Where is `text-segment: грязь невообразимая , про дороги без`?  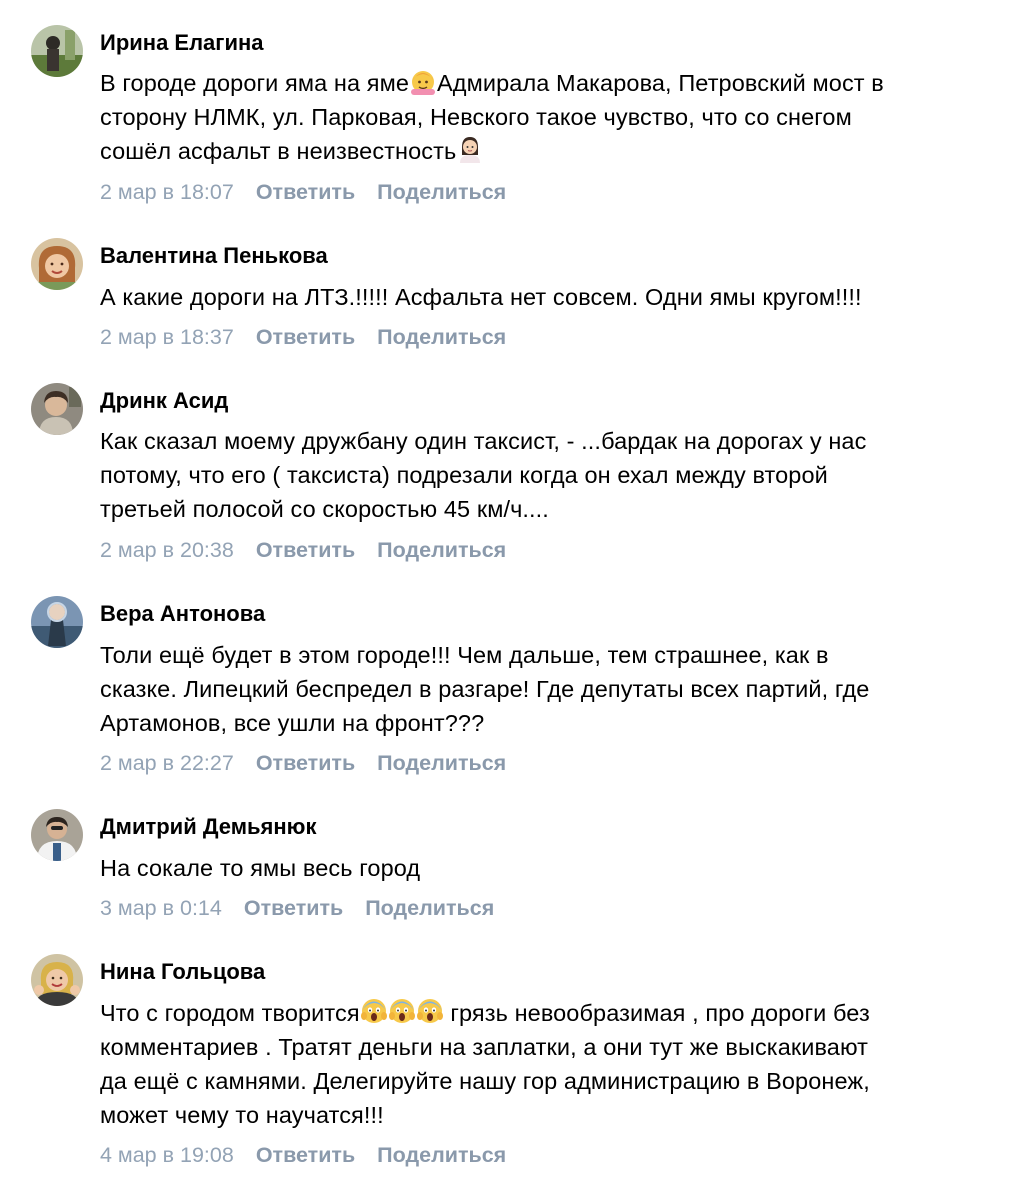 text-segment: грязь невообразимая , про дороги без is located at coordinates (656, 1013).